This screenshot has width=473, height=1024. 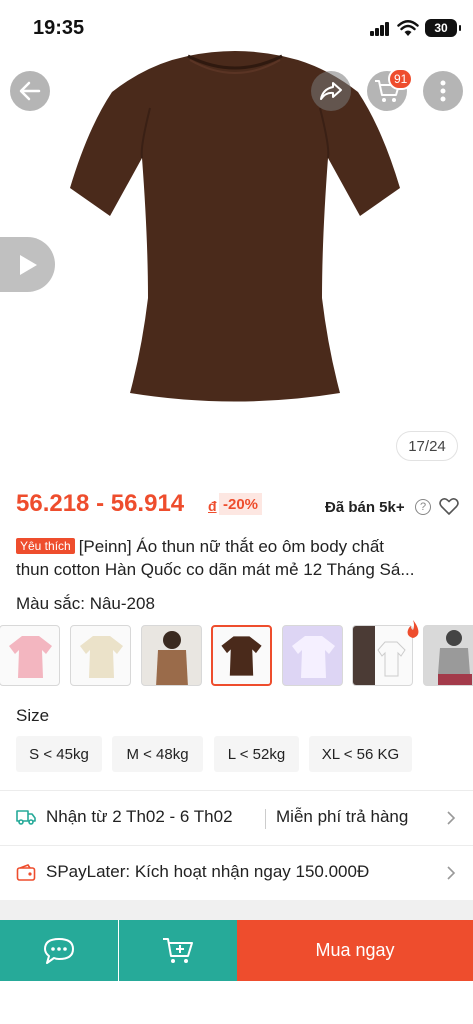 What do you see at coordinates (231, 546) in the screenshot?
I see `product-title-line1: [Peinn] Áo thun nữ thắt eo ôm body chất` at bounding box center [231, 546].